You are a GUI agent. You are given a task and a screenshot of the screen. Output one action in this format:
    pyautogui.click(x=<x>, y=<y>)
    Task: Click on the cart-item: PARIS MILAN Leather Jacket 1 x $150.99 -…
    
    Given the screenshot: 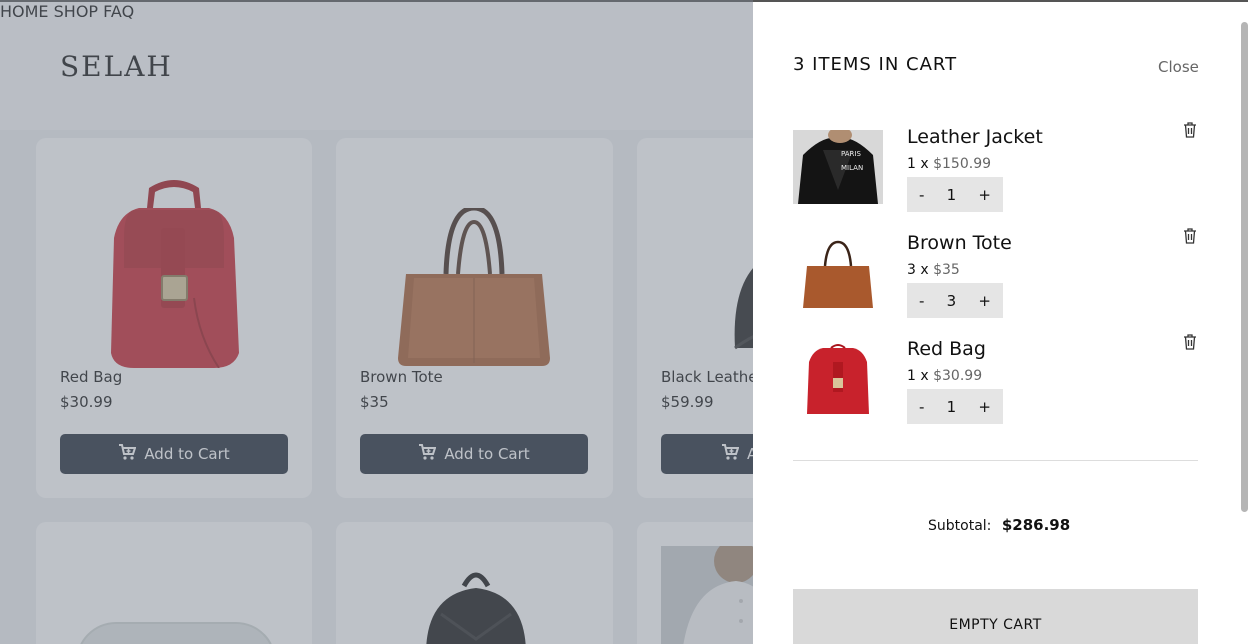 What is the action you would take?
    pyautogui.click(x=995, y=176)
    